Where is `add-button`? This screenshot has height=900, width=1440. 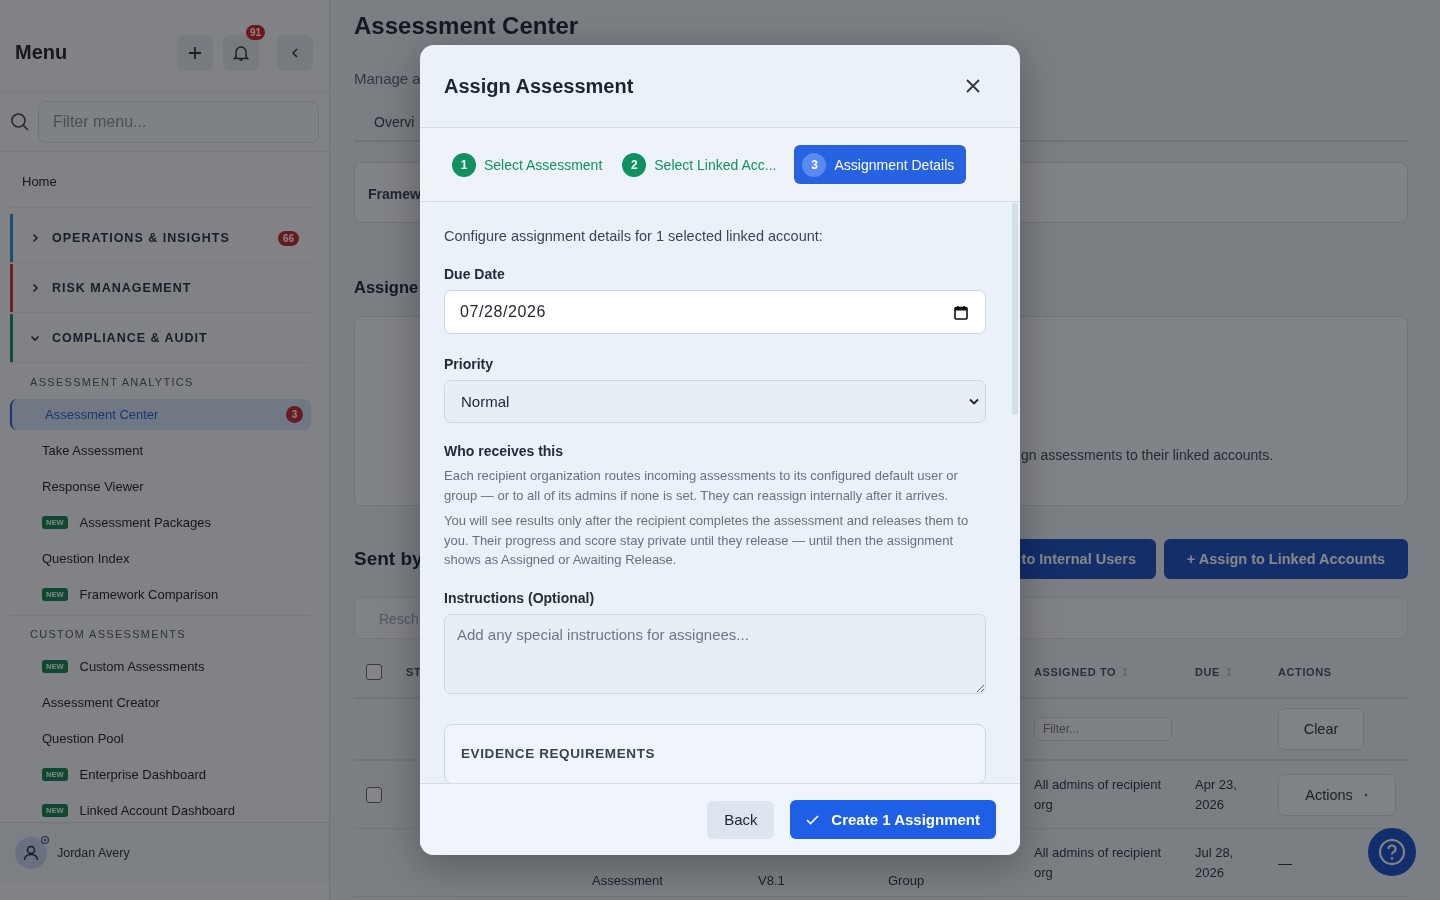 add-button is located at coordinates (195, 52).